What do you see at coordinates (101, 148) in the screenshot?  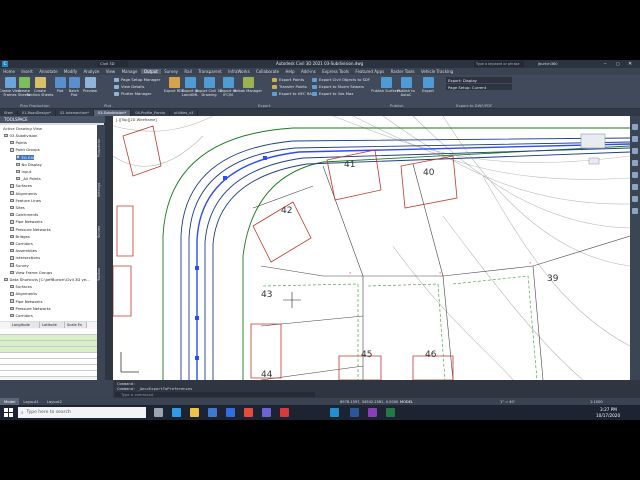 I see `side-tab-prospector: Prospector` at bounding box center [101, 148].